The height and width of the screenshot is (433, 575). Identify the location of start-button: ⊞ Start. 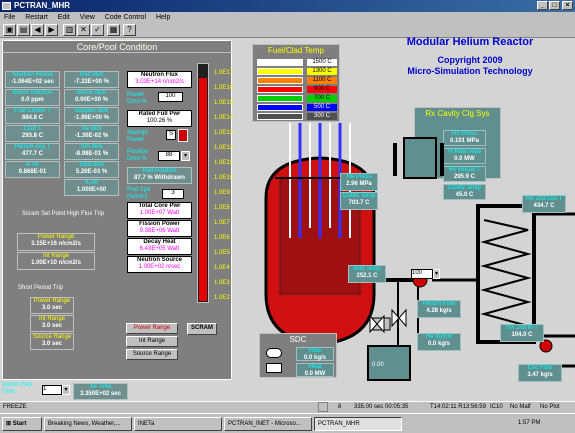
(22, 424).